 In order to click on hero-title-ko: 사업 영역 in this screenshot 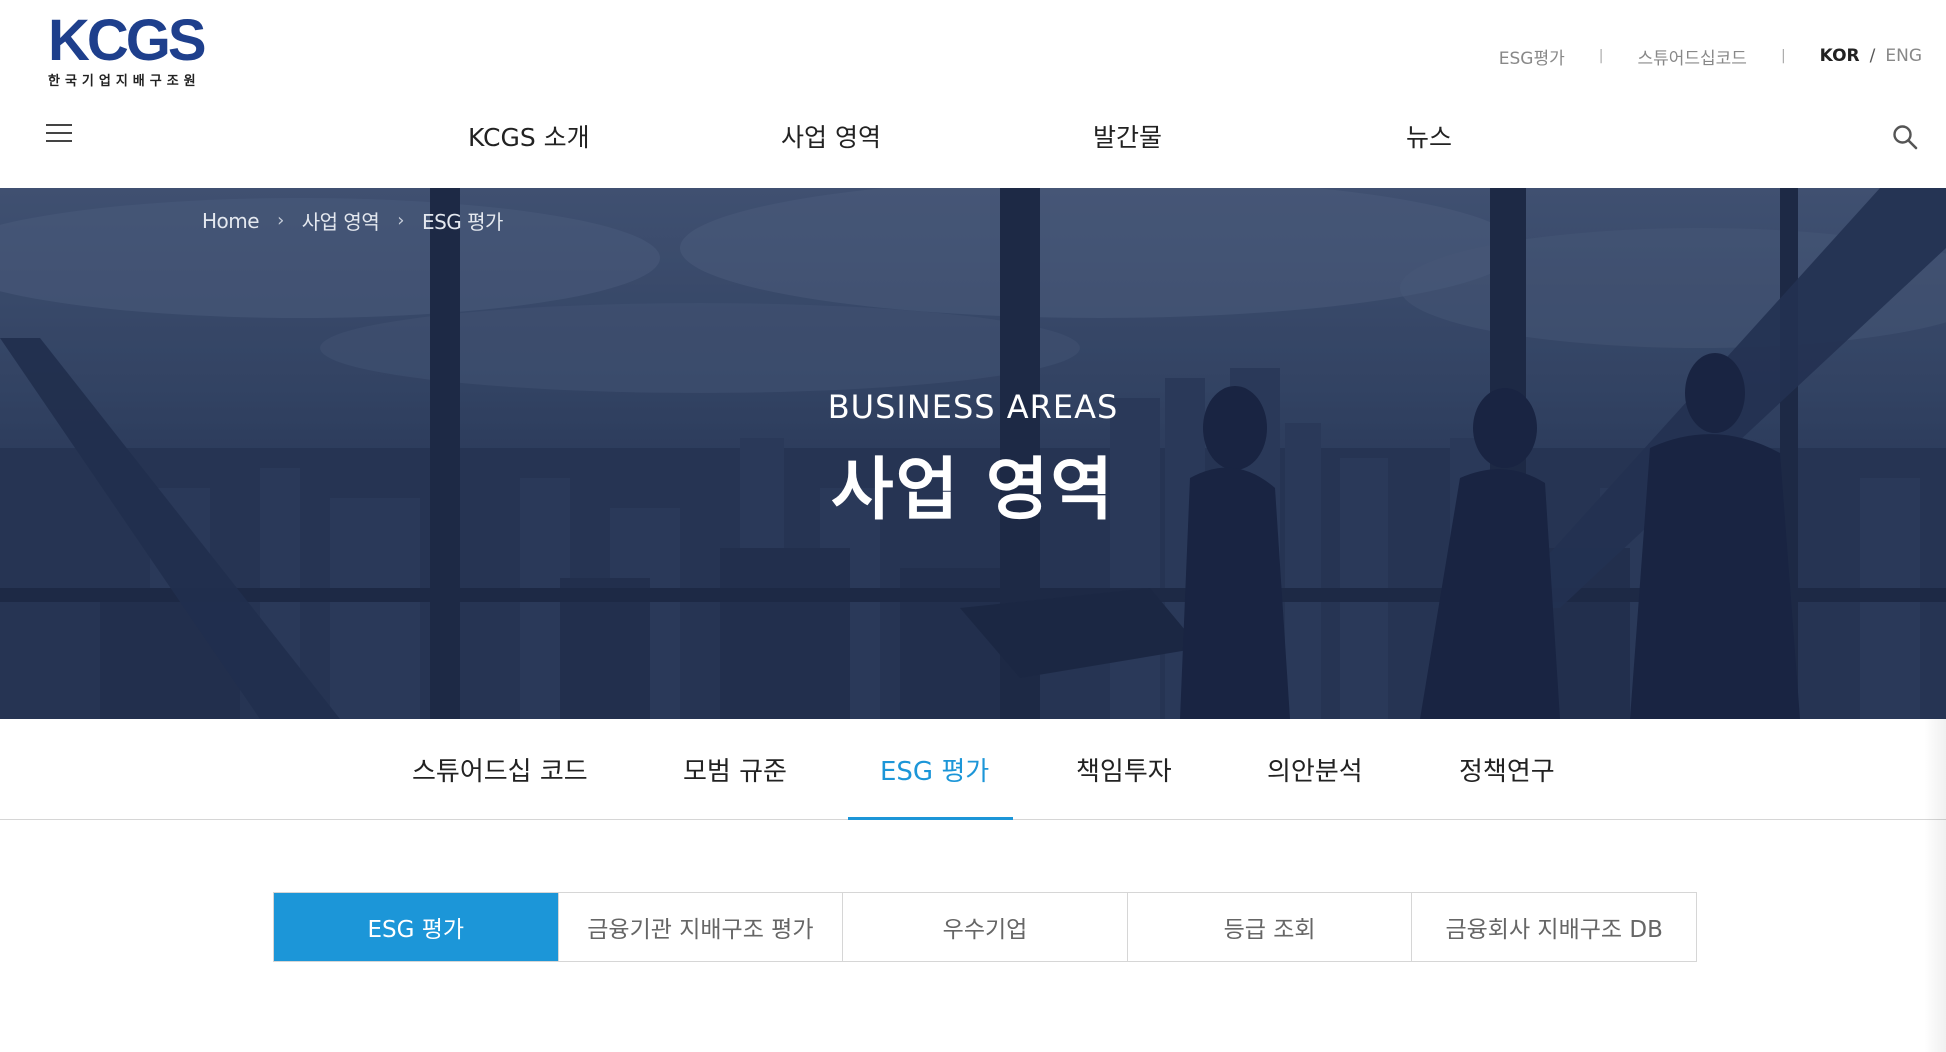, I will do `click(973, 490)`.